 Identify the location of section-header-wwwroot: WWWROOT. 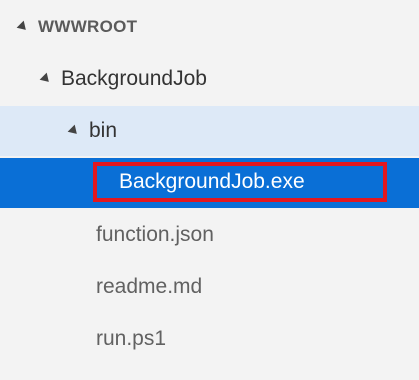
(209, 27).